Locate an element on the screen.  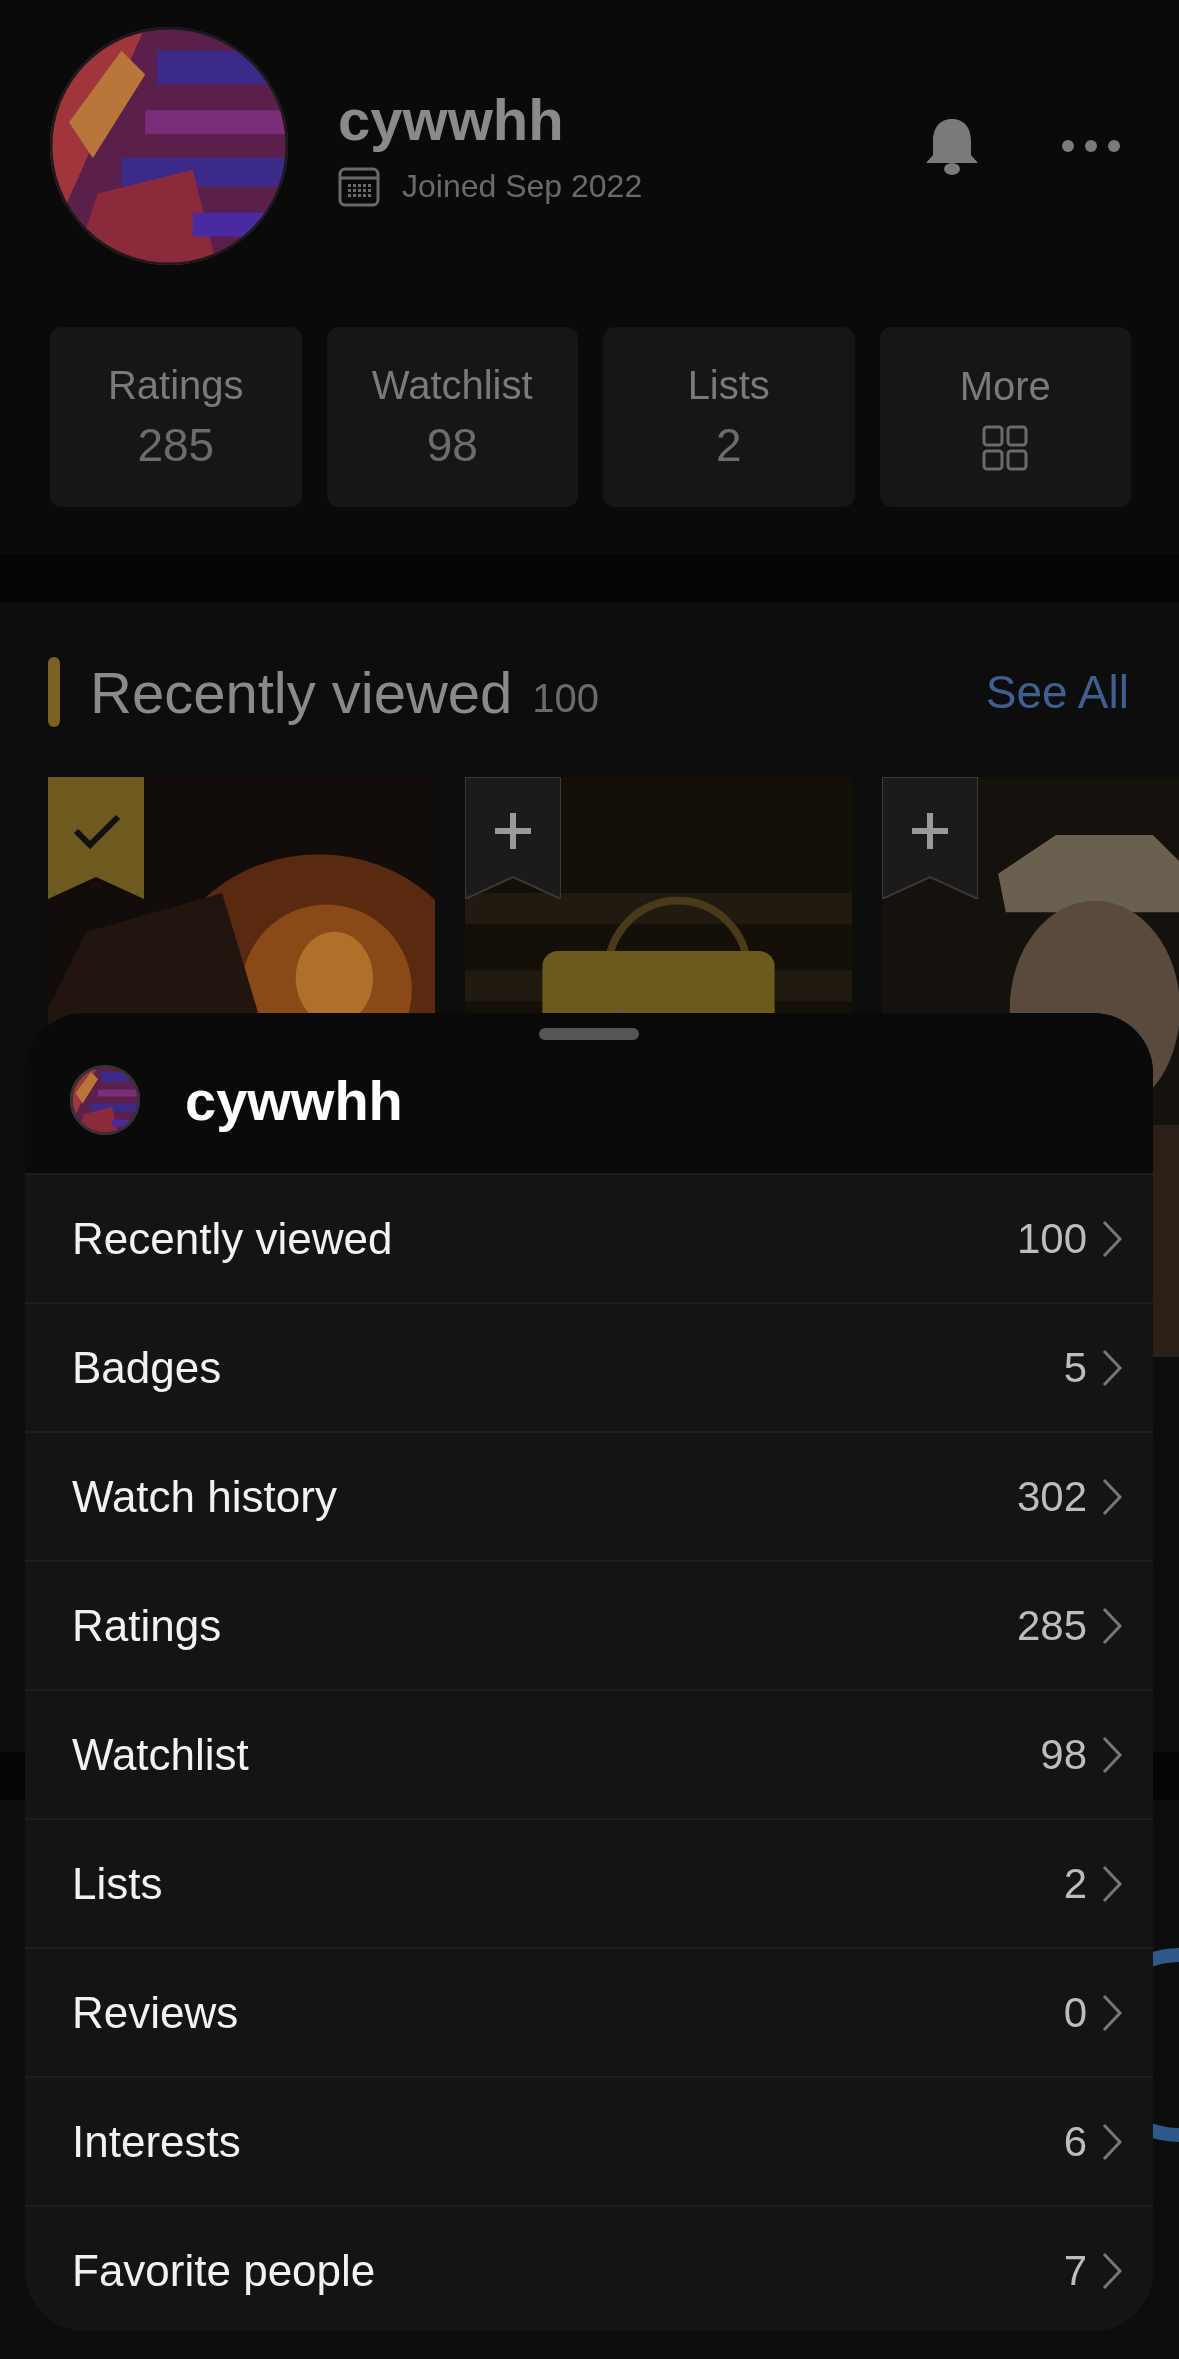
username: cywwhh is located at coordinates (451, 119).